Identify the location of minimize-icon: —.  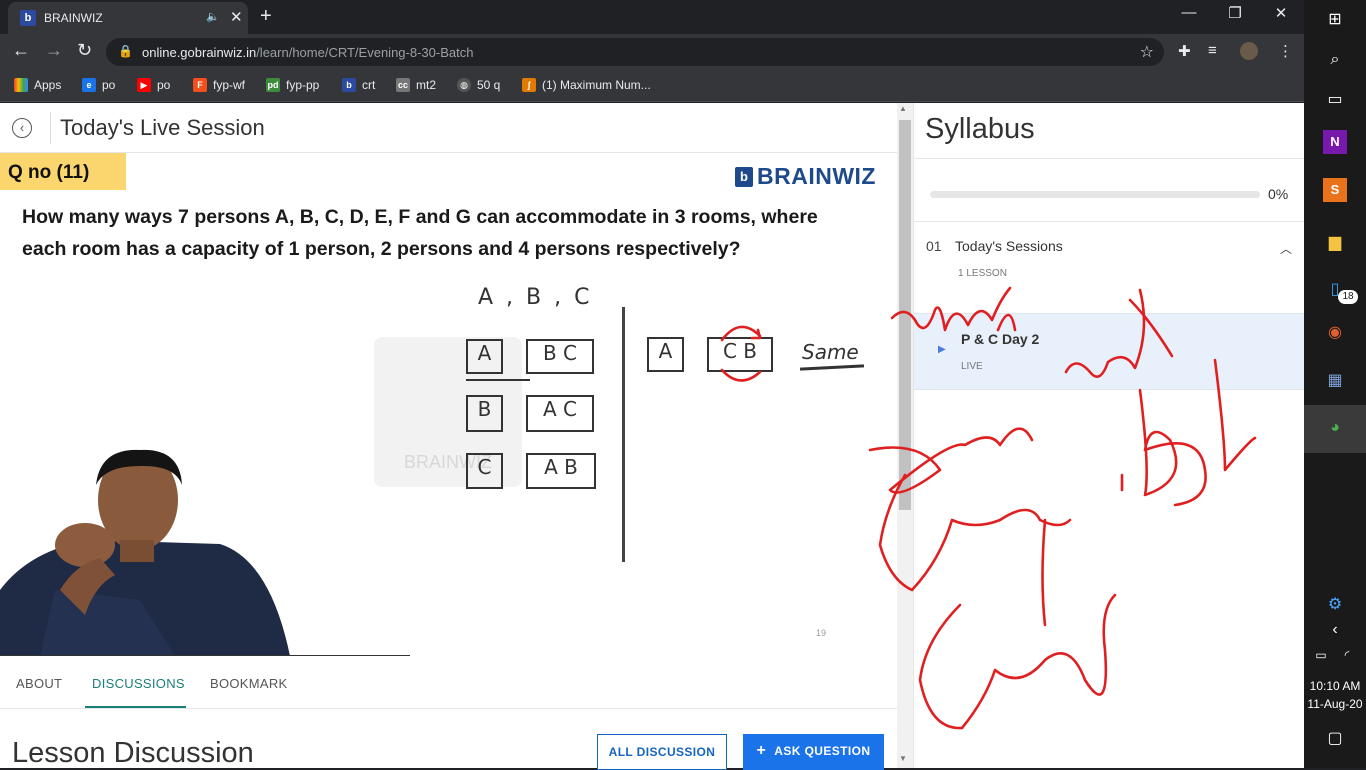
(1189, 12).